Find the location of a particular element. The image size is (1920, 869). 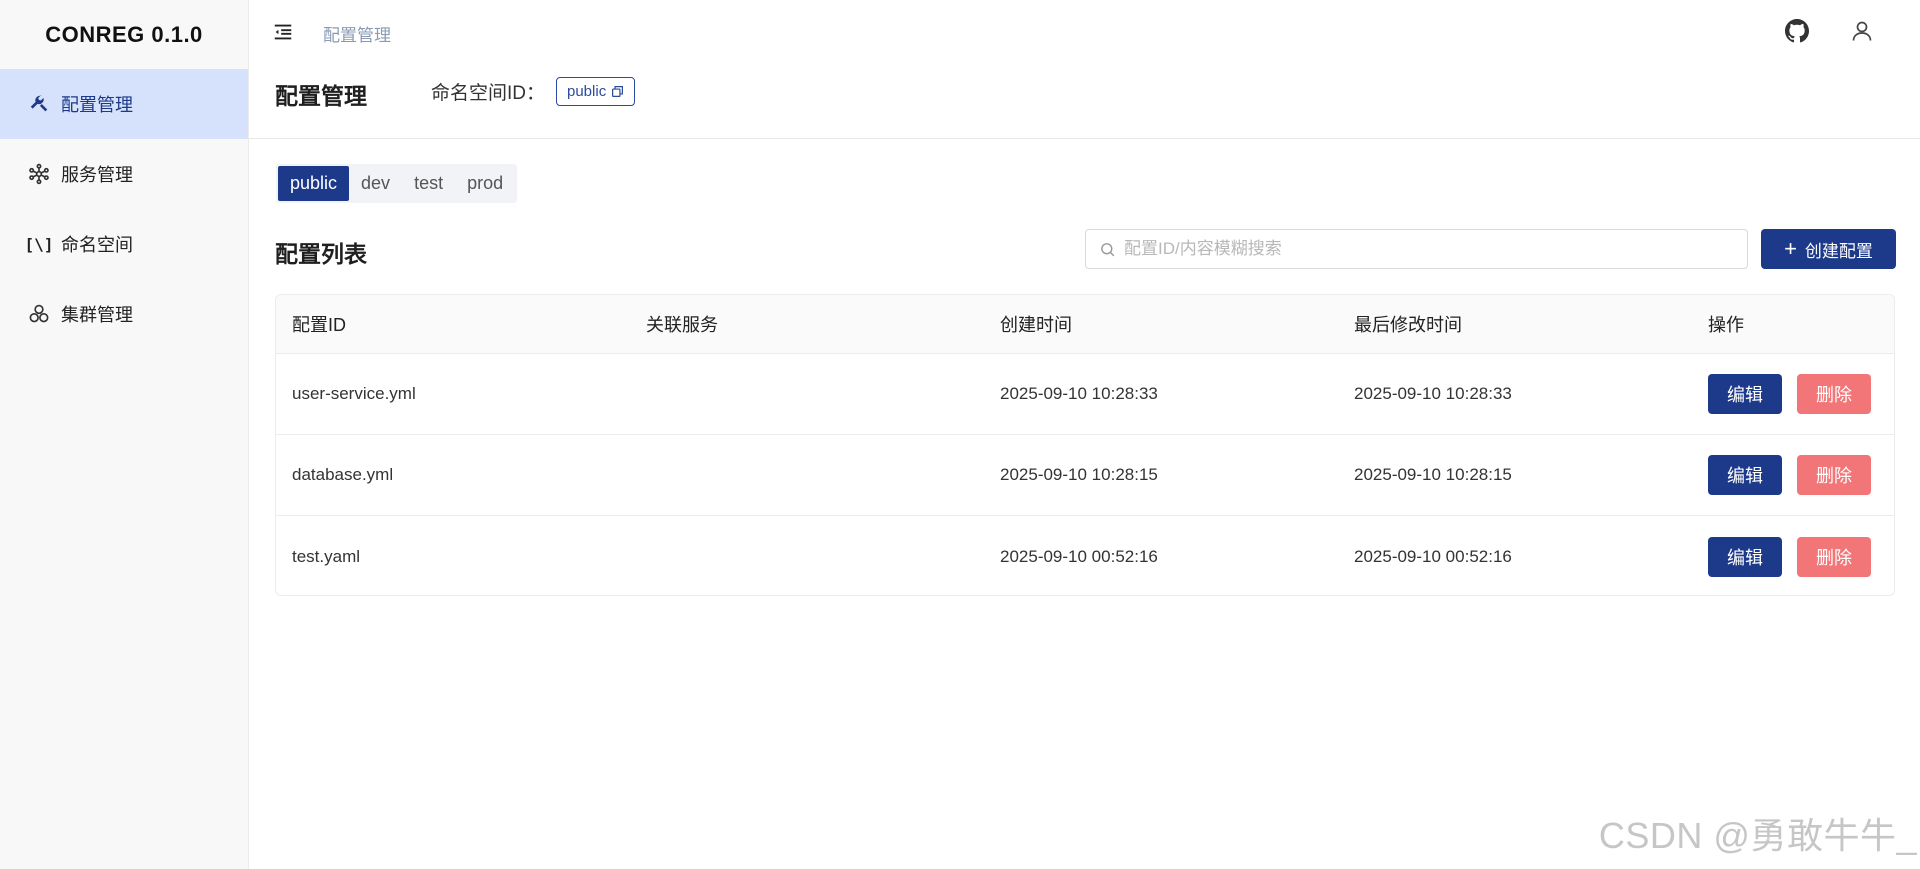

page-header: 配置管理 命名空间ID： public is located at coordinates (1084, 101).